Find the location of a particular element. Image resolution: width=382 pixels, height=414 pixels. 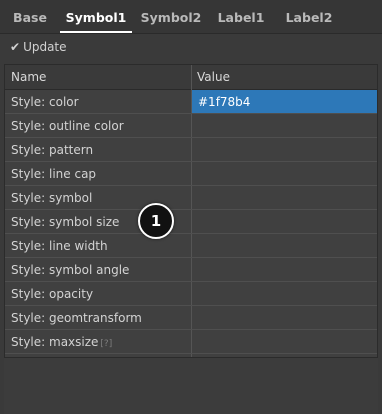

tab-base: Base is located at coordinates (30, 16).